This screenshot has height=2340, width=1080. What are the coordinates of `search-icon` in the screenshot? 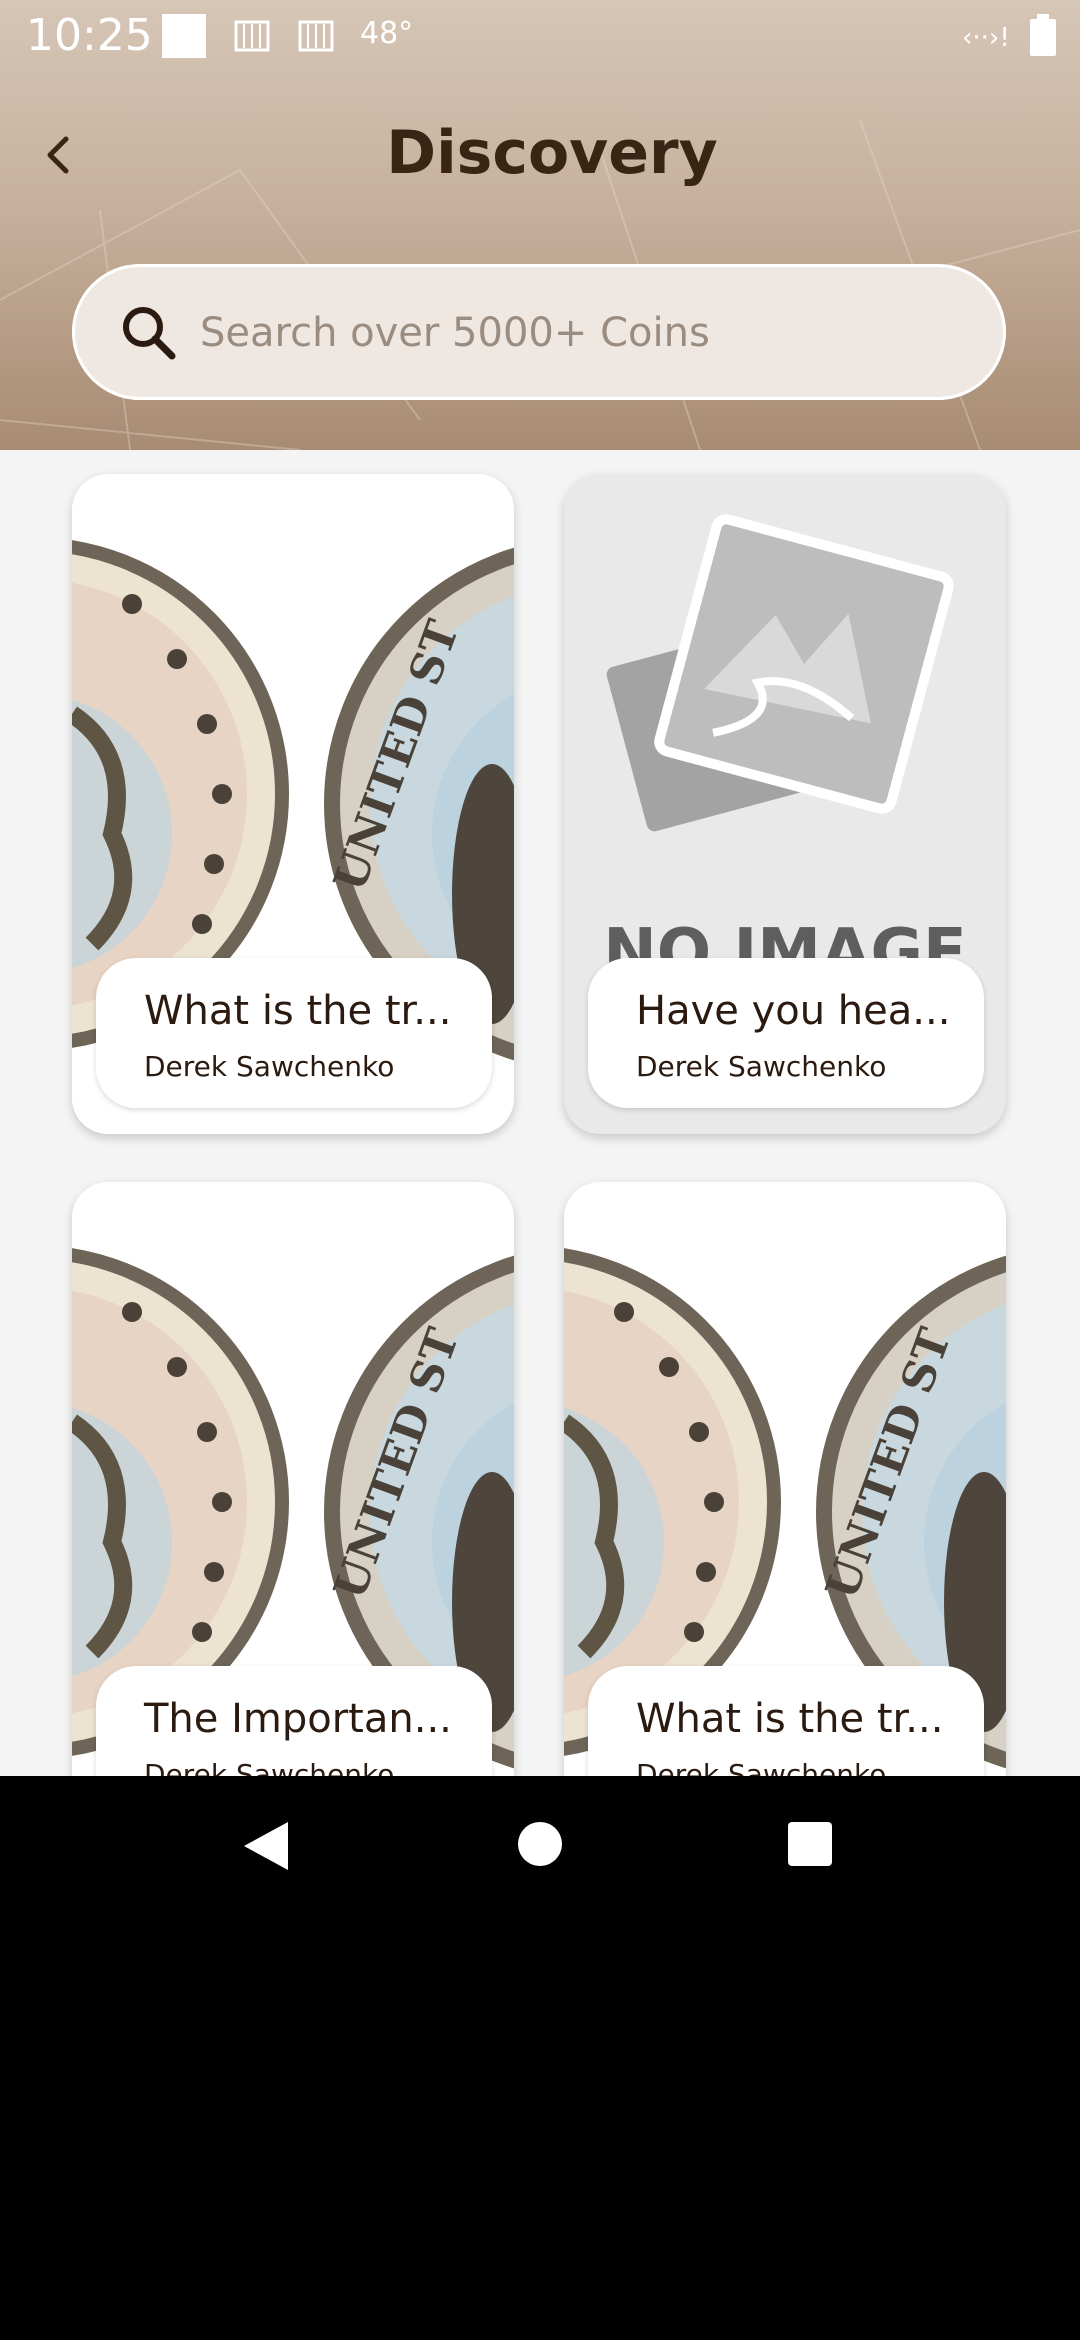 It's located at (149, 333).